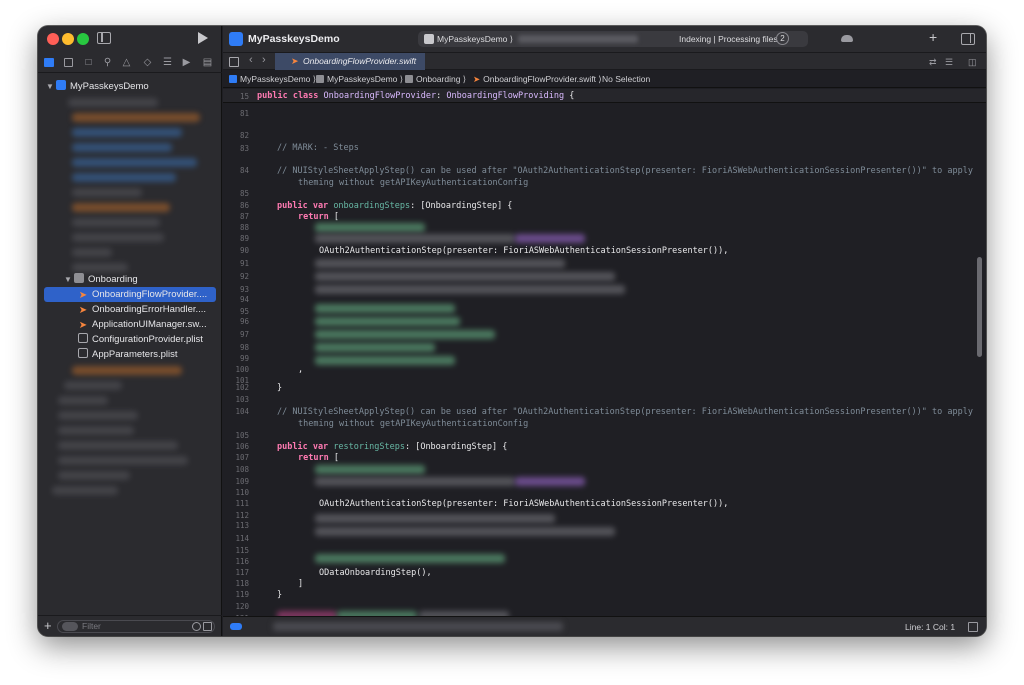 The width and height of the screenshot is (1024, 685). Describe the element at coordinates (272, 79) in the screenshot. I see `breadcrumb-project: MyPasskeysDemo ⟩` at that location.